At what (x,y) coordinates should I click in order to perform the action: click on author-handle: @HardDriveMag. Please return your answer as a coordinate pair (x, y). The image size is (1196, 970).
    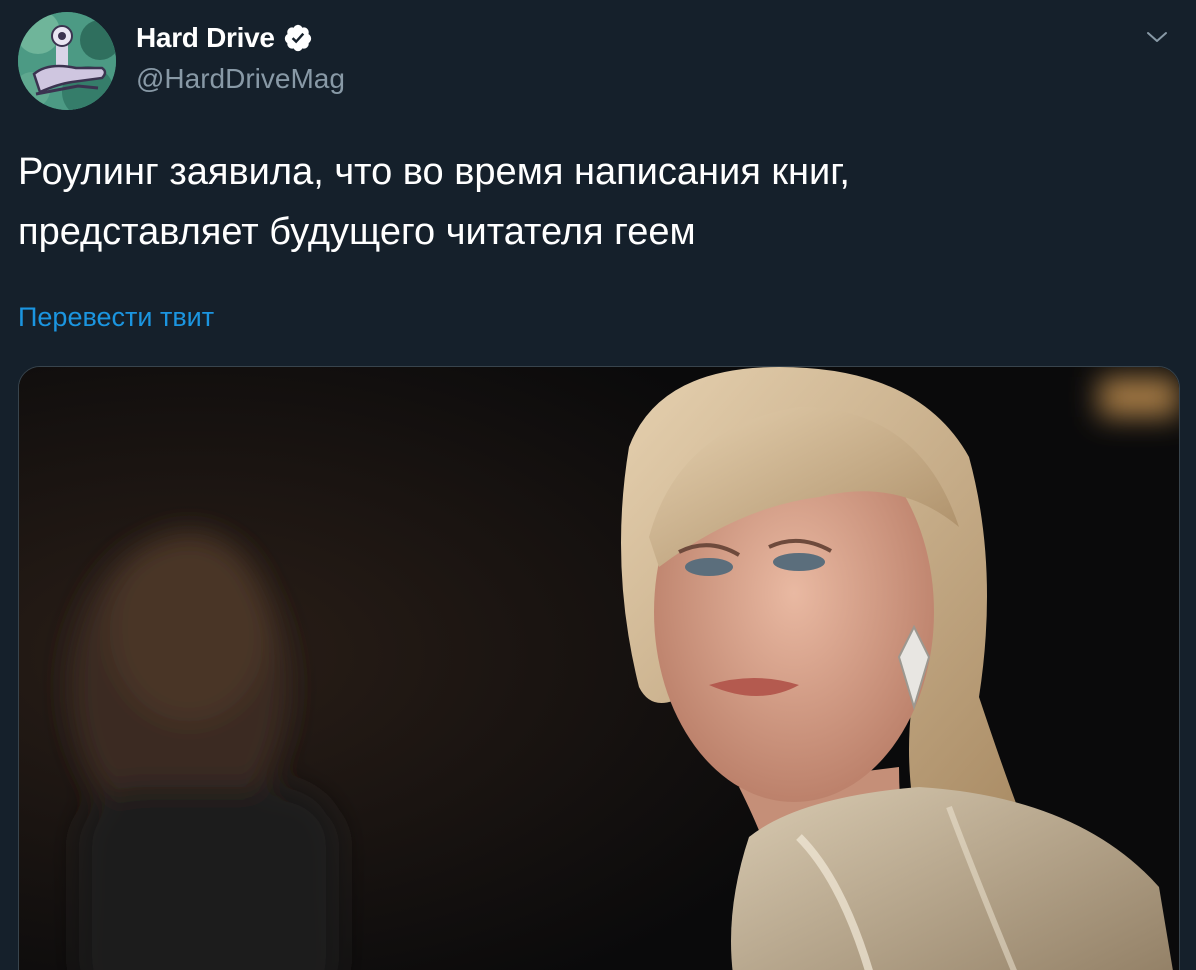
    Looking at the image, I should click on (240, 79).